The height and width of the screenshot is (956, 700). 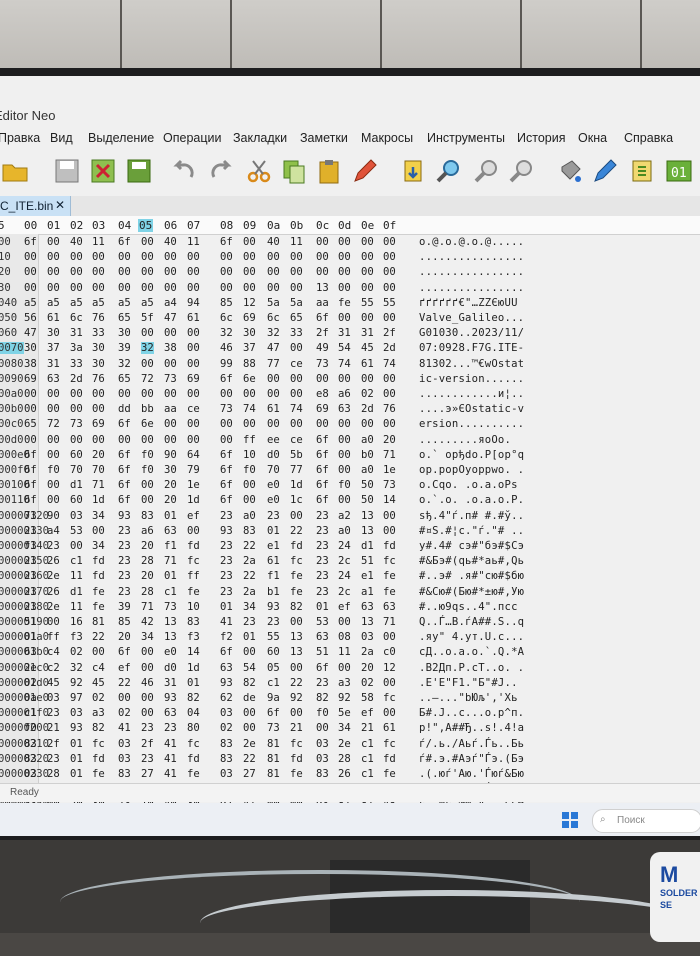 What do you see at coordinates (124, 409) in the screenshot?
I see `hex-byte: dd` at bounding box center [124, 409].